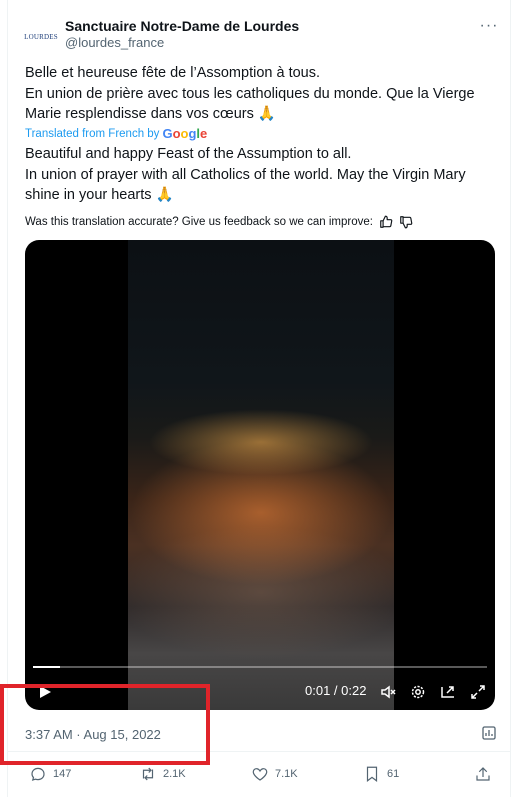 The width and height of the screenshot is (523, 797). I want to click on repost-icon, so click(148, 774).